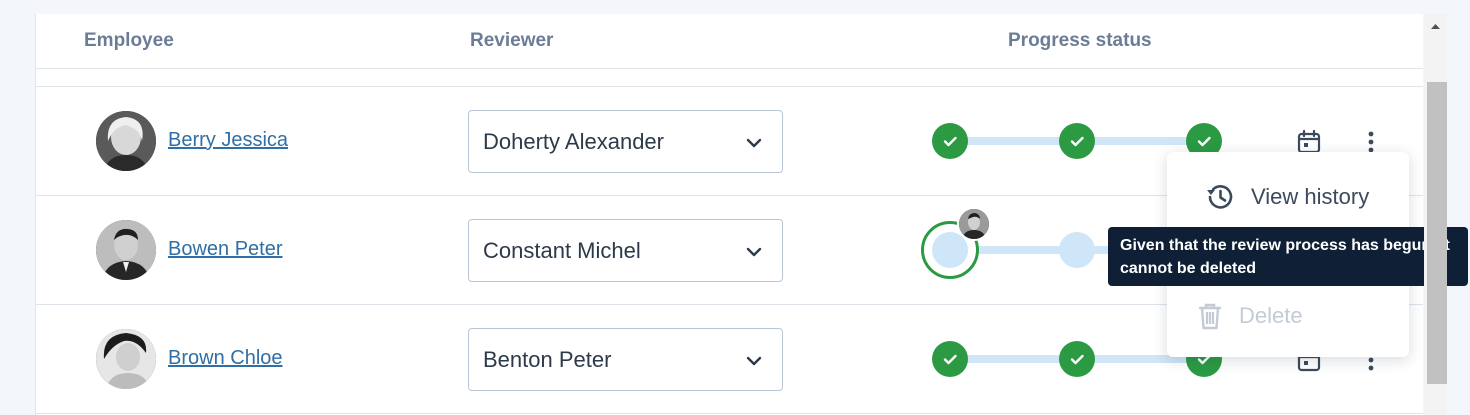  I want to click on view-history-menu-item: View history, so click(1288, 196).